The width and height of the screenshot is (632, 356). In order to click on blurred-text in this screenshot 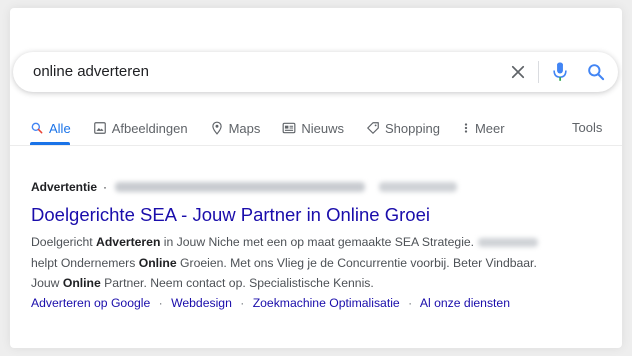, I will do `click(508, 243)`.